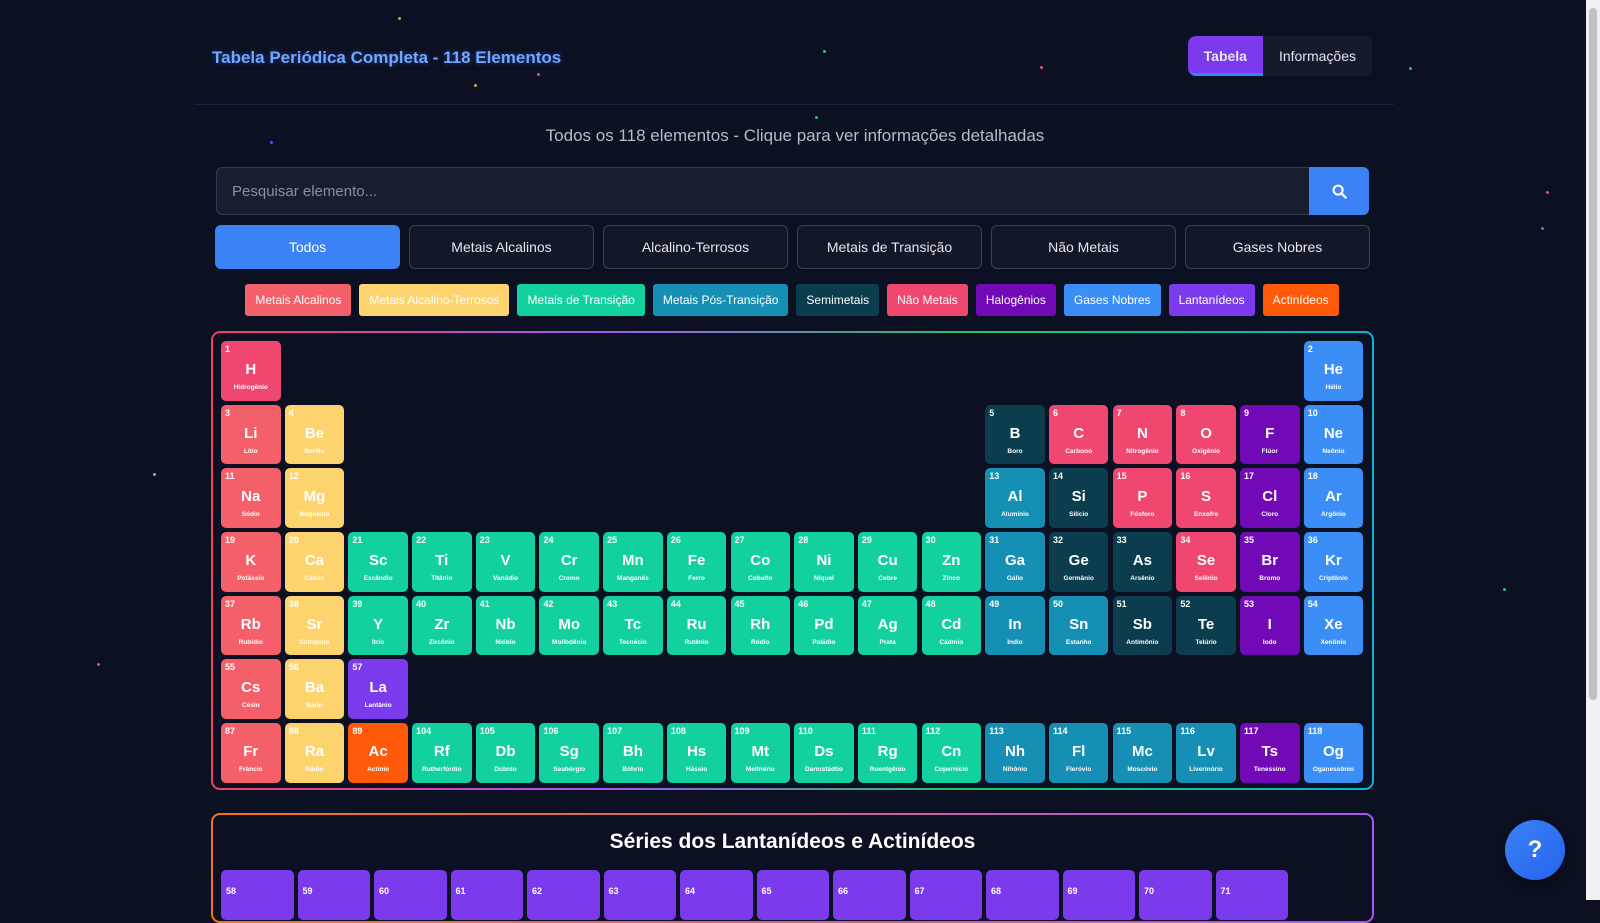  I want to click on scrollbar, so click(1593, 450).